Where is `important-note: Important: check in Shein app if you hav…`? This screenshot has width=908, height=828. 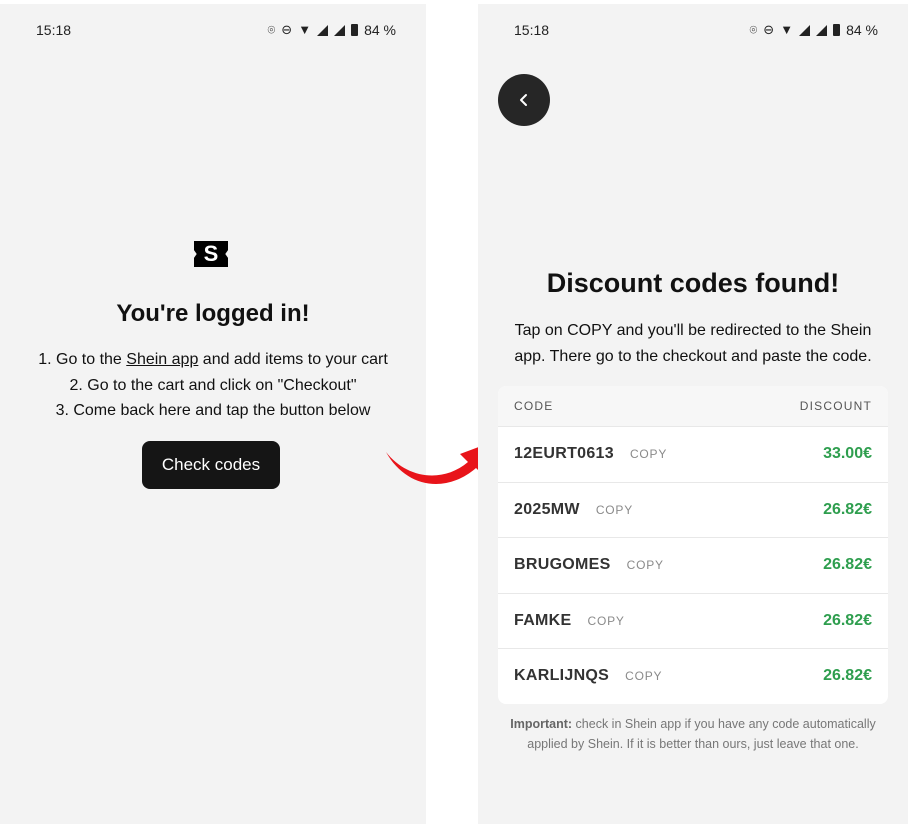
important-note: Important: check in Shein app if you hav… is located at coordinates (693, 734).